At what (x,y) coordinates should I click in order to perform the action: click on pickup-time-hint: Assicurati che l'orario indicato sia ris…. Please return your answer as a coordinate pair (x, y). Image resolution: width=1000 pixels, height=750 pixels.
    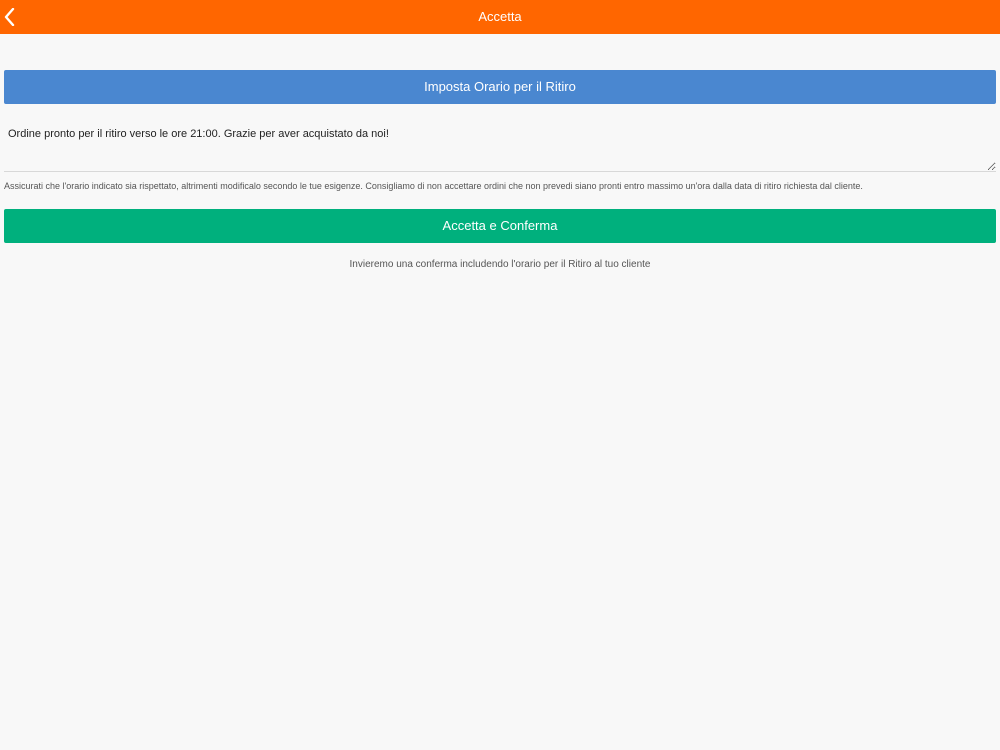
    Looking at the image, I should click on (433, 186).